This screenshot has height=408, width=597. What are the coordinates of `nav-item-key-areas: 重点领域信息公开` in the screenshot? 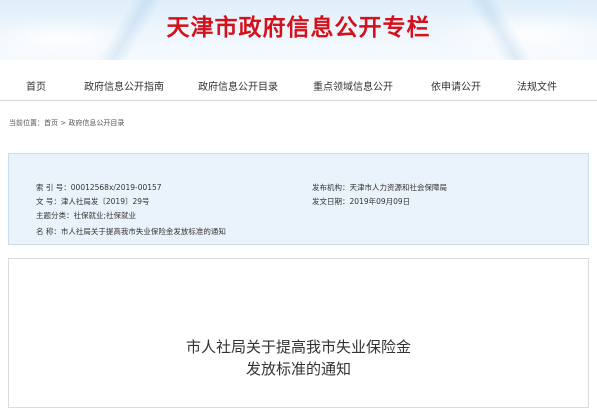 It's located at (353, 85).